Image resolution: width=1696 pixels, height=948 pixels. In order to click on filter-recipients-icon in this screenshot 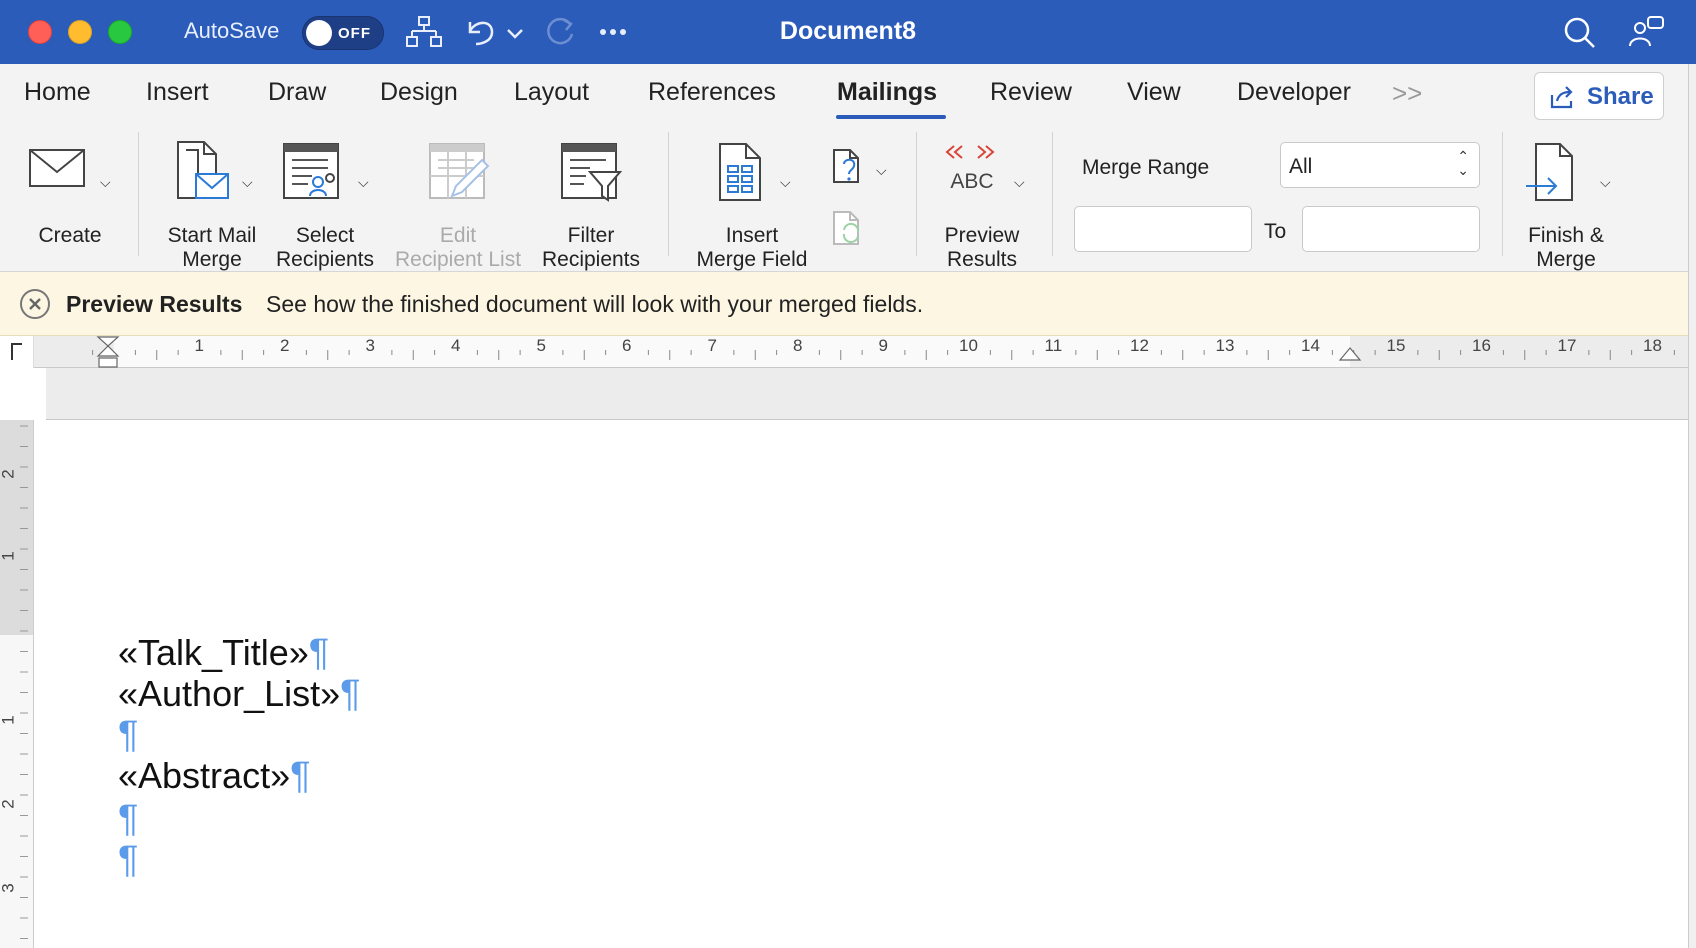, I will do `click(591, 172)`.